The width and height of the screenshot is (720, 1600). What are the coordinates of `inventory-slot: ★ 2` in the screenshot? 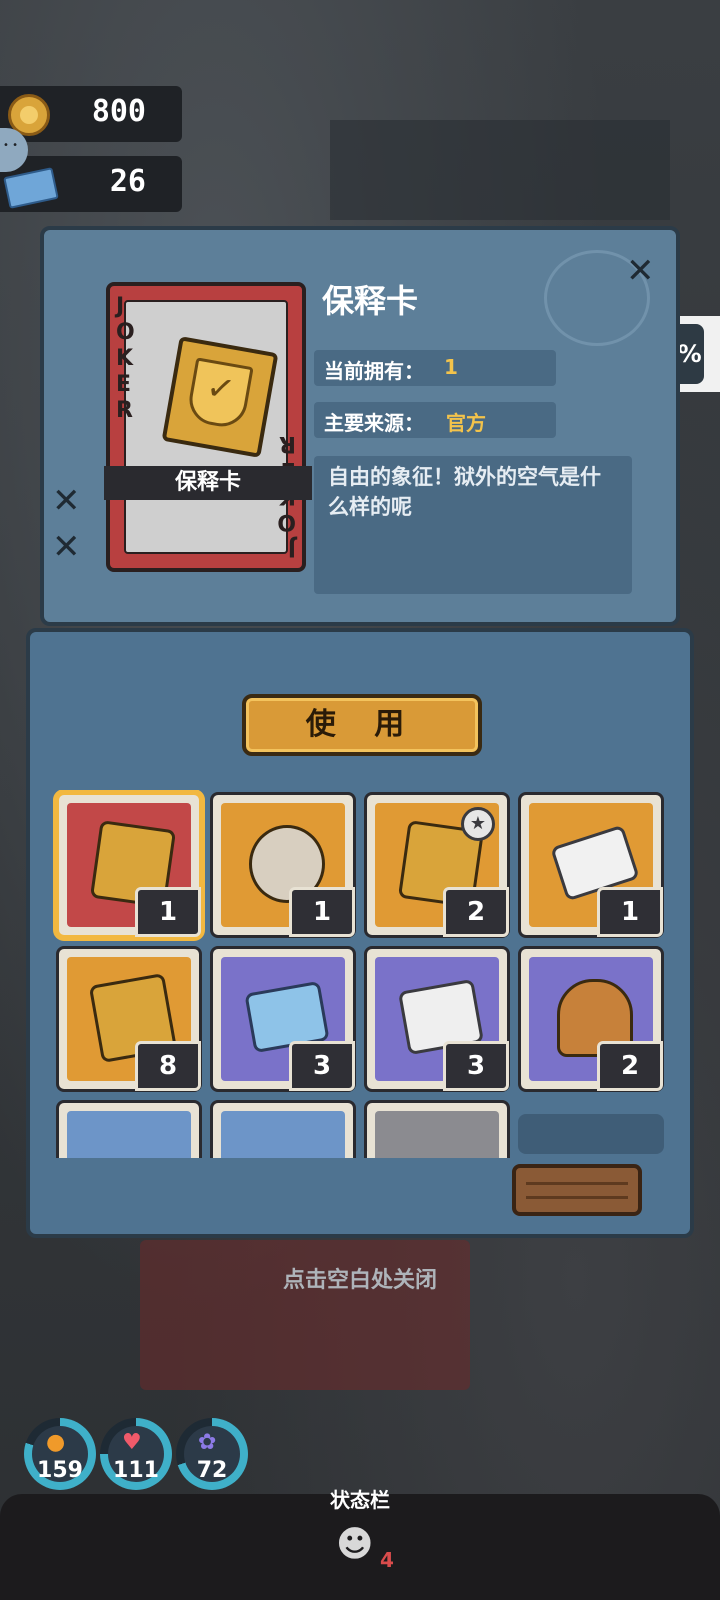 It's located at (437, 865).